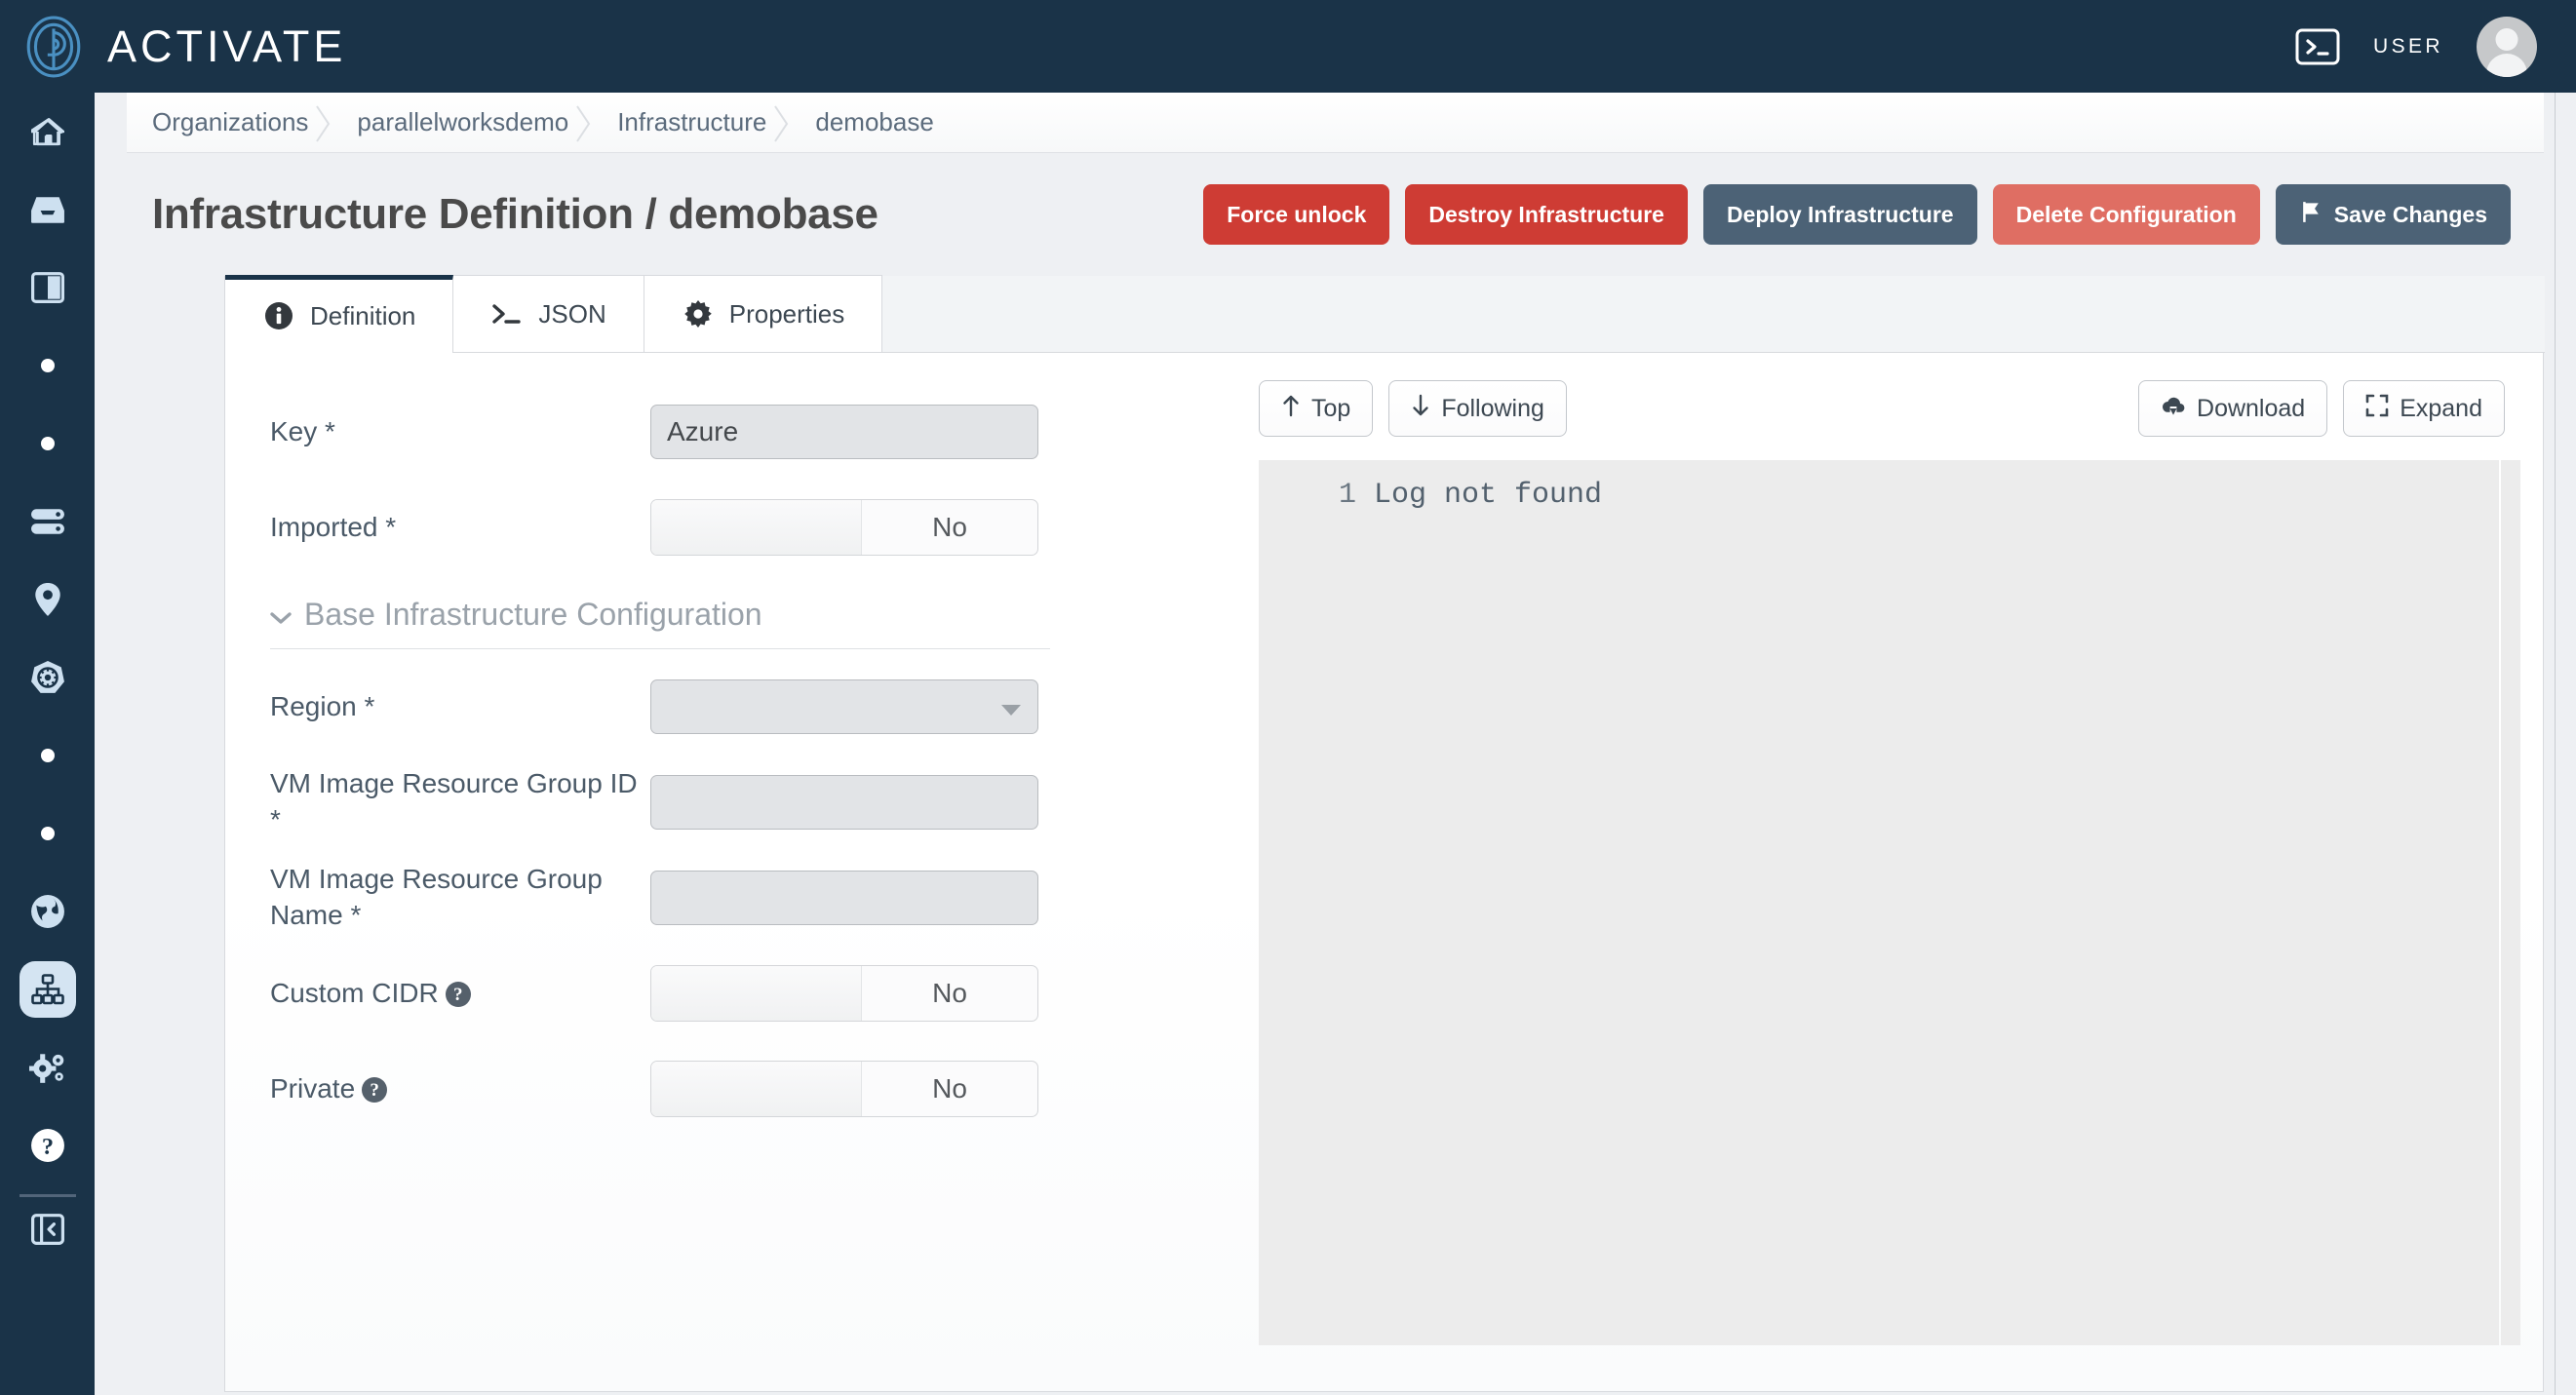  Describe the element at coordinates (2317, 46) in the screenshot. I see `terminal-icon` at that location.